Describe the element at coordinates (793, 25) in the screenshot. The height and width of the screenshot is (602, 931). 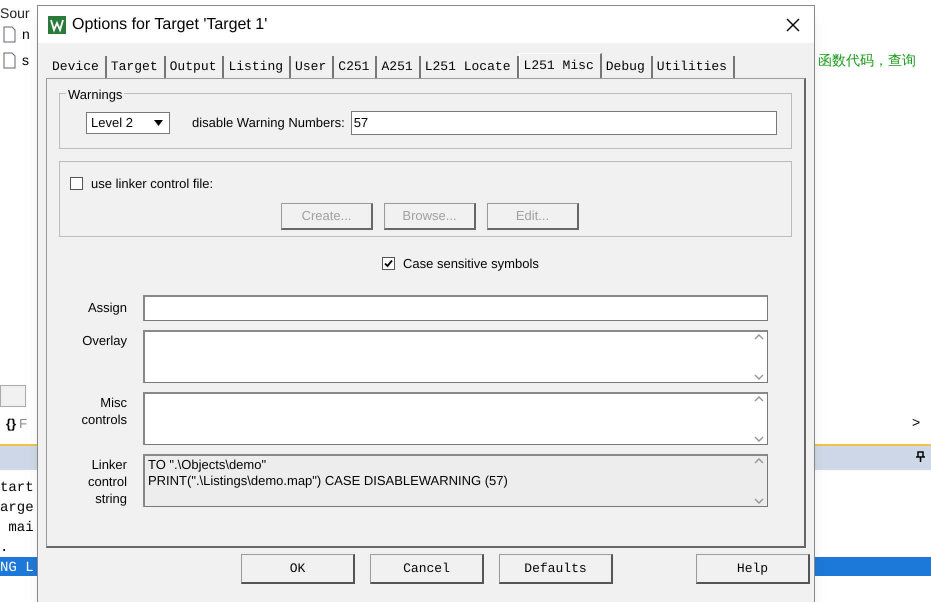
I see `close-icon` at that location.